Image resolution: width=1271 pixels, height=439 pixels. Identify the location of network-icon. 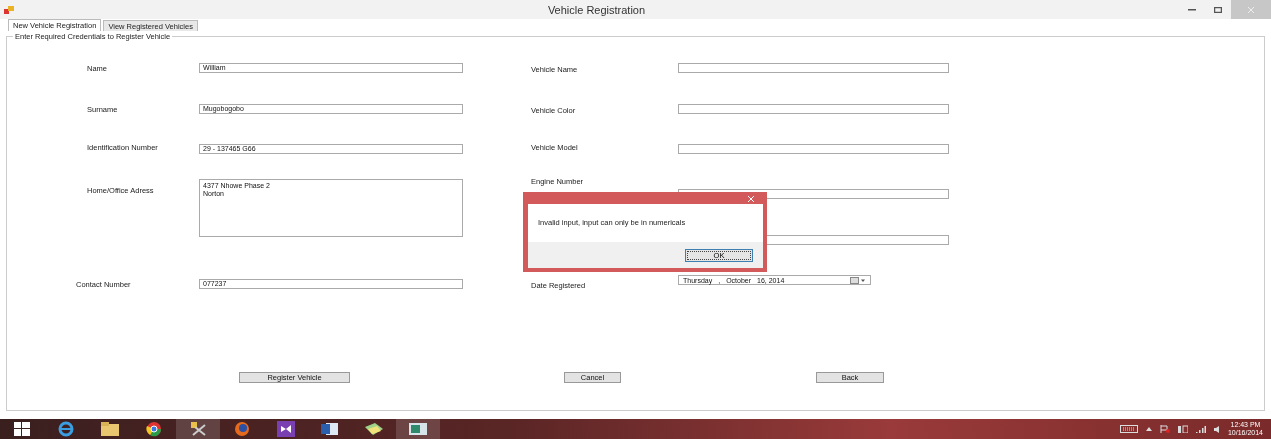
(1182, 429).